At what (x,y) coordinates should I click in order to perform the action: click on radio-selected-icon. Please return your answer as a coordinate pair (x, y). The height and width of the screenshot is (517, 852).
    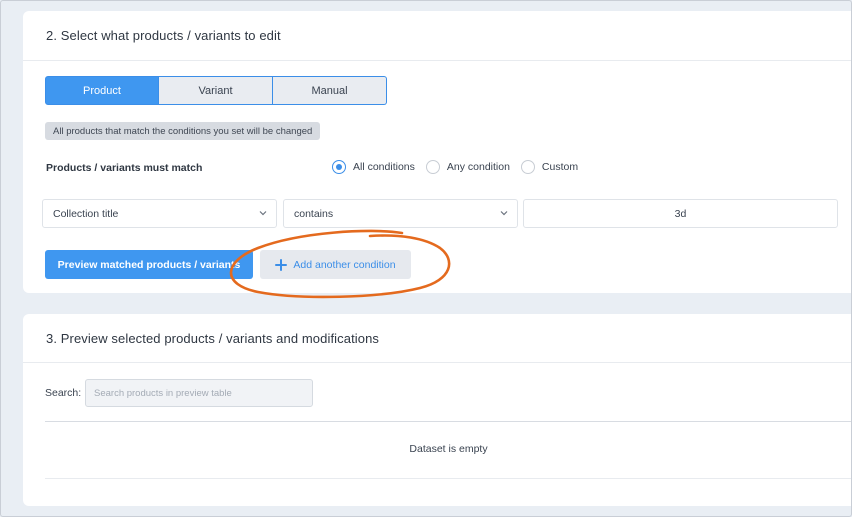
    Looking at the image, I should click on (339, 167).